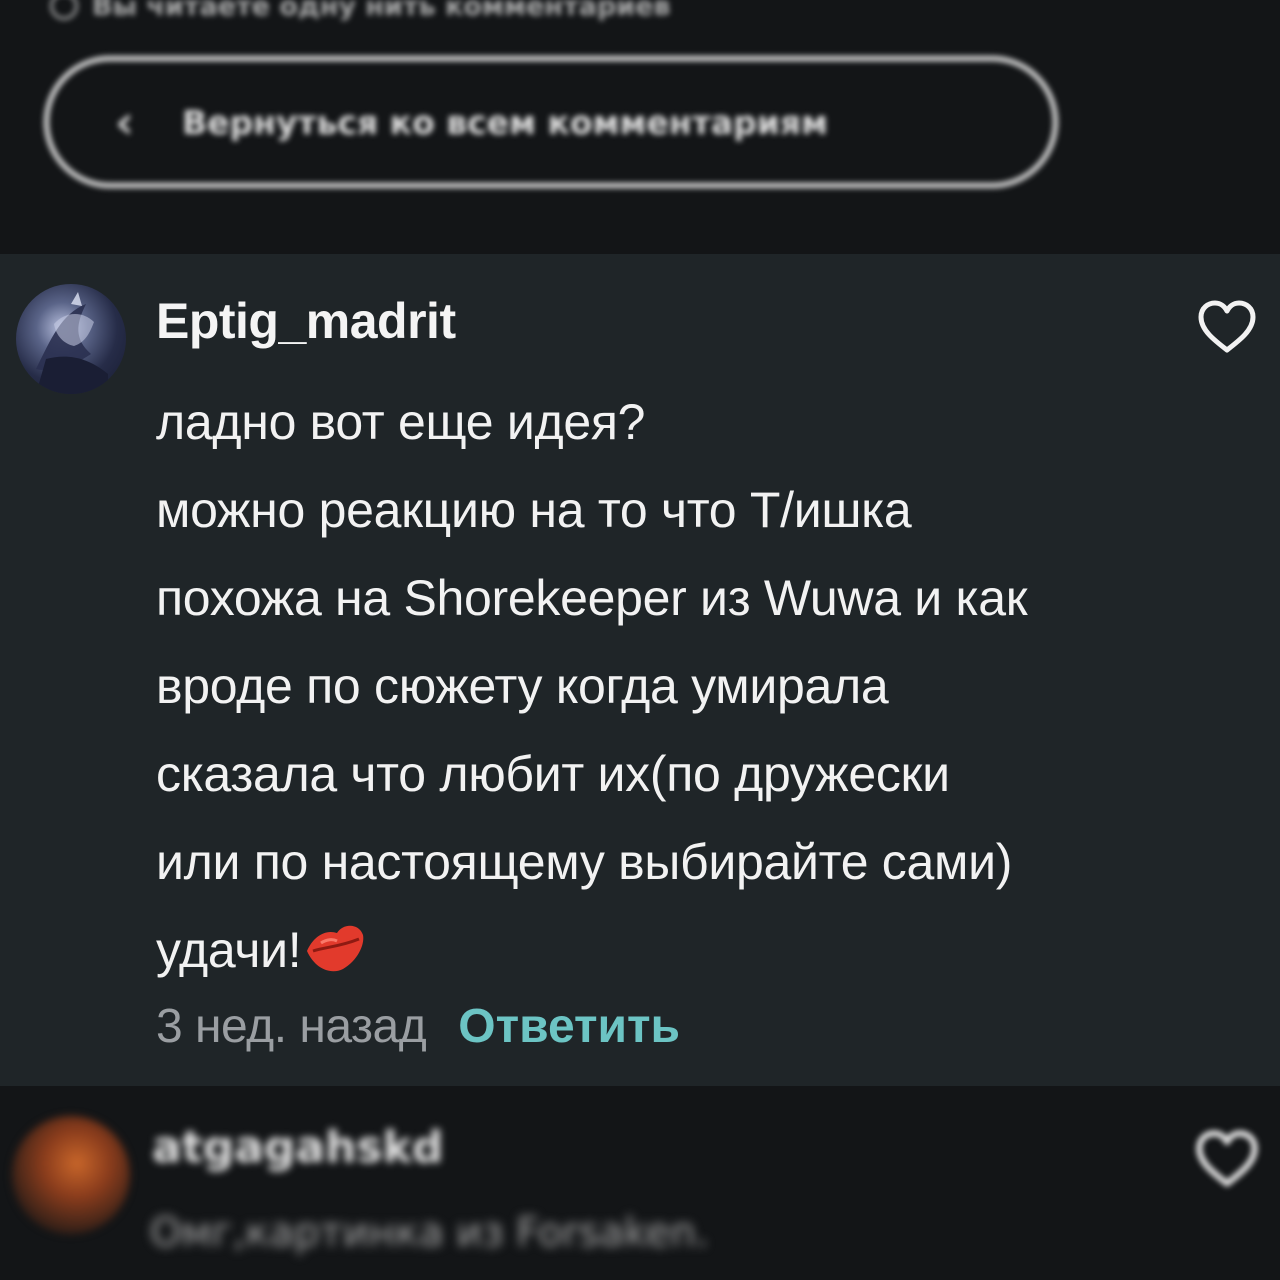  What do you see at coordinates (553, 774) in the screenshot?
I see `comment-line: сказала что любит их(по дружески` at bounding box center [553, 774].